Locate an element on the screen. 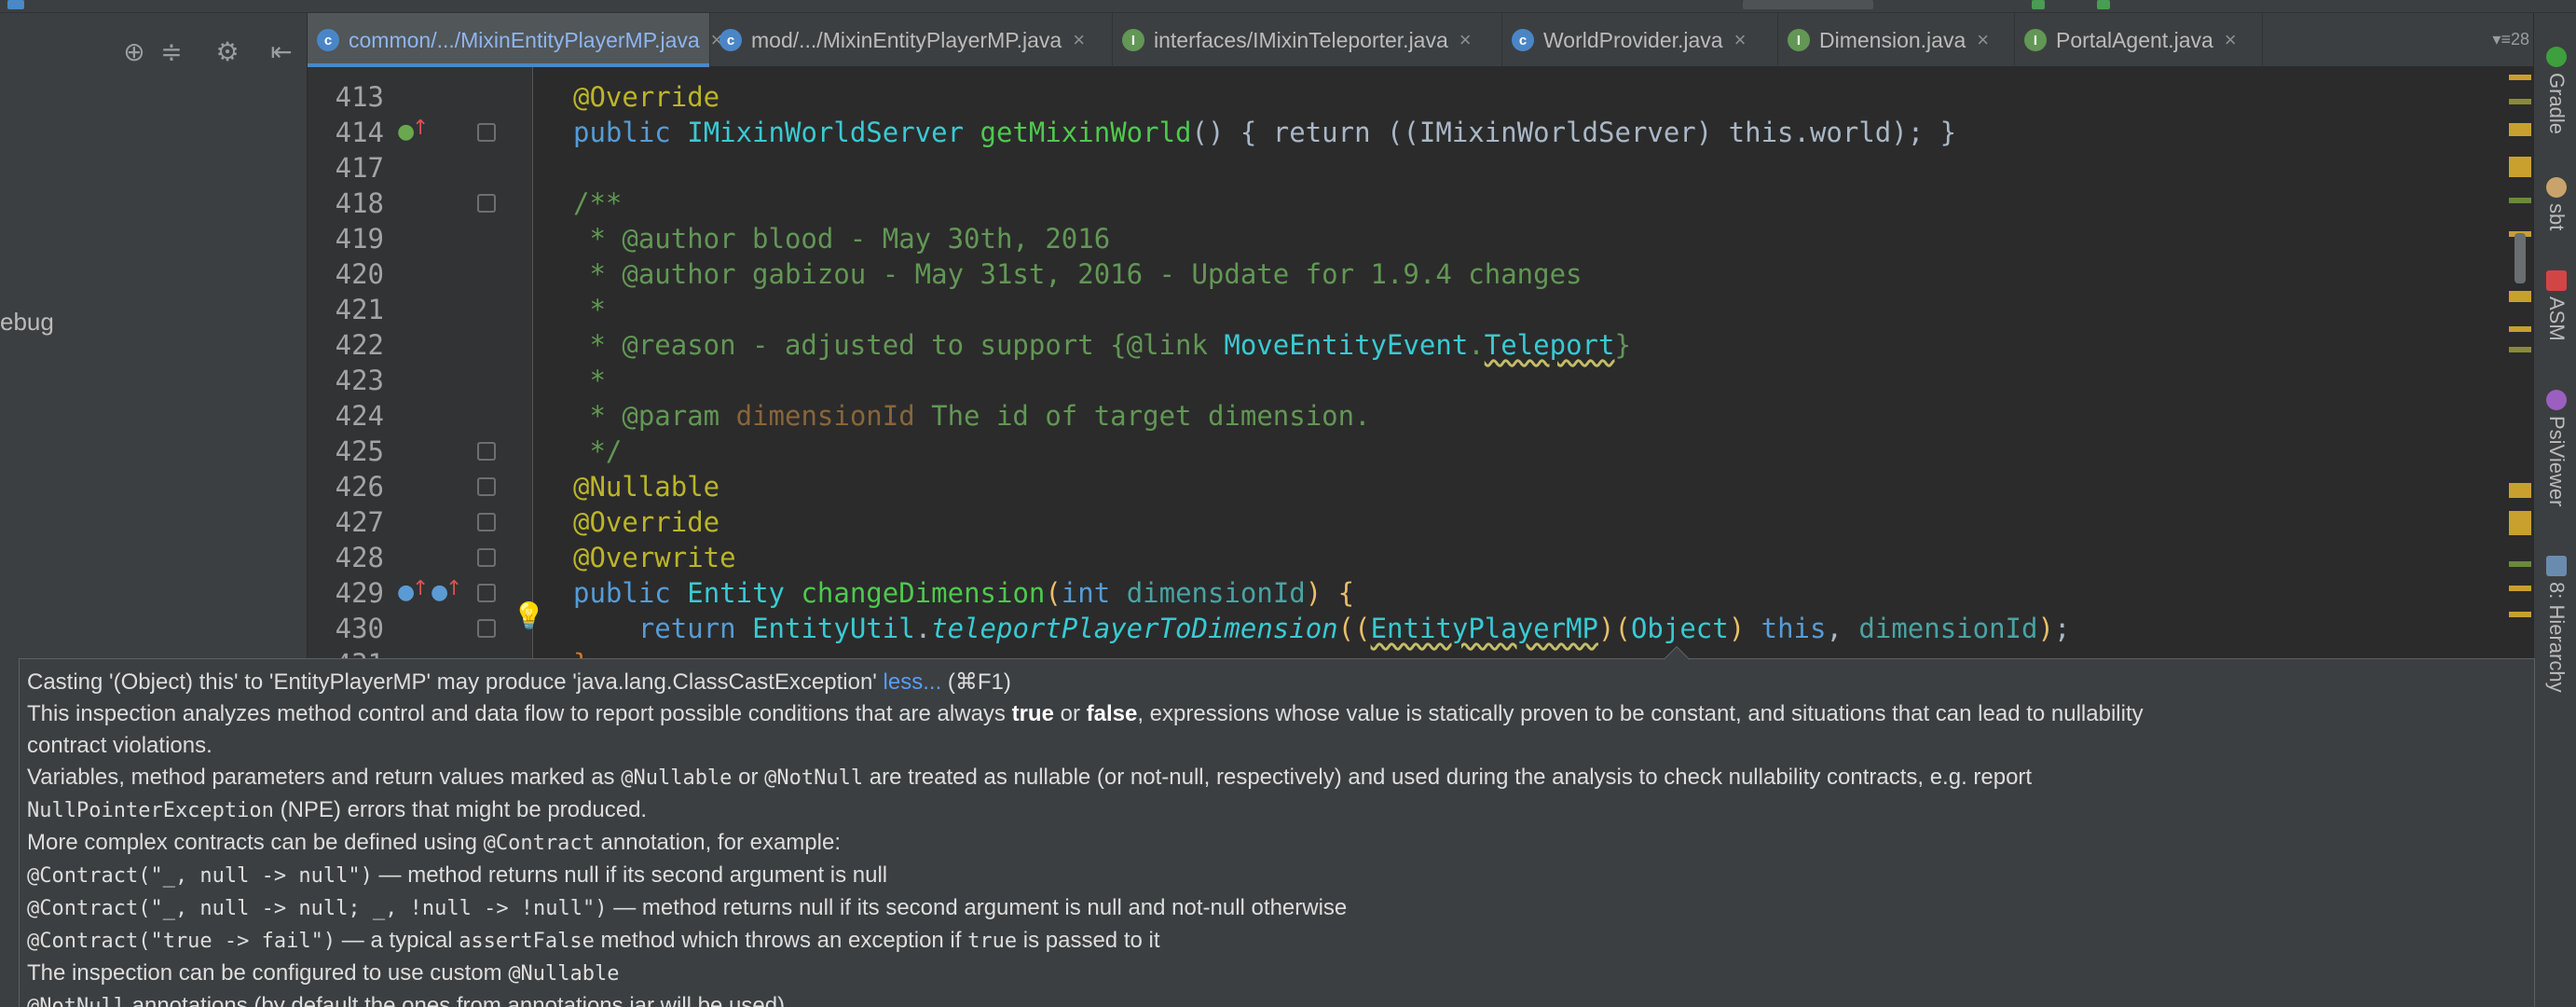  error-stripe is located at coordinates (2520, 362).